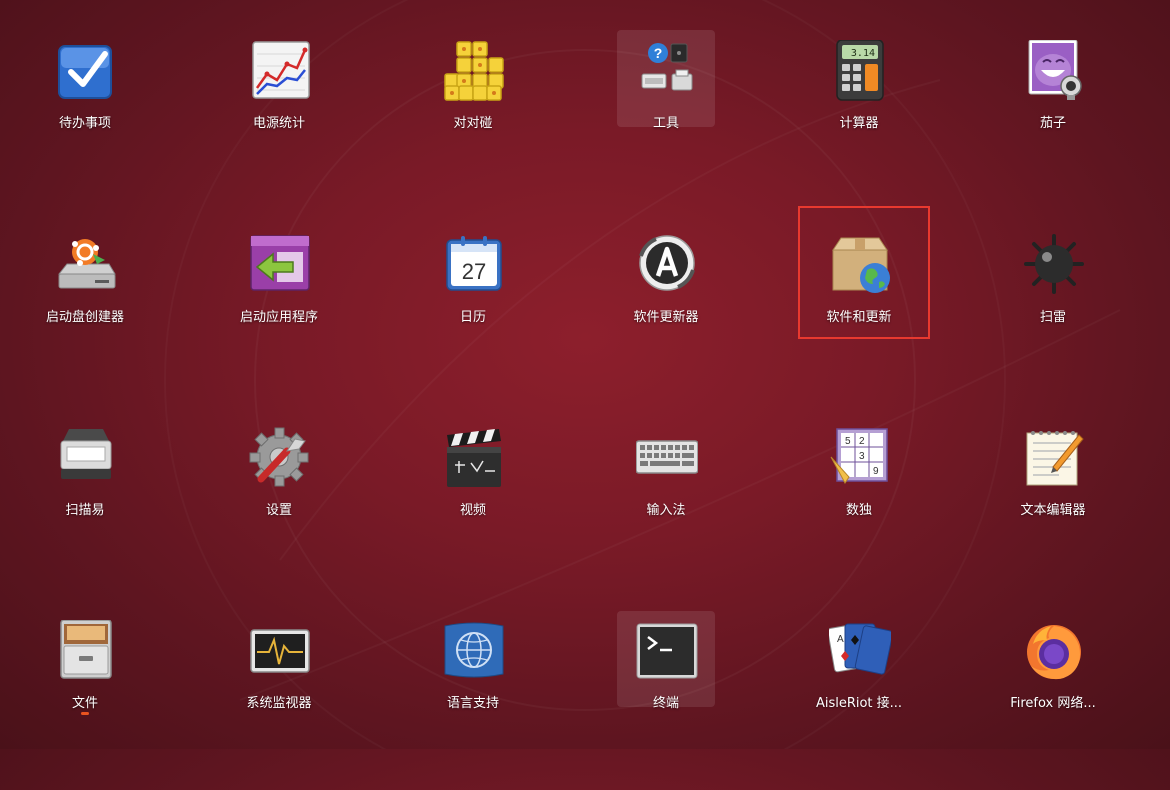  I want to click on app-settings: 设置, so click(279, 512).